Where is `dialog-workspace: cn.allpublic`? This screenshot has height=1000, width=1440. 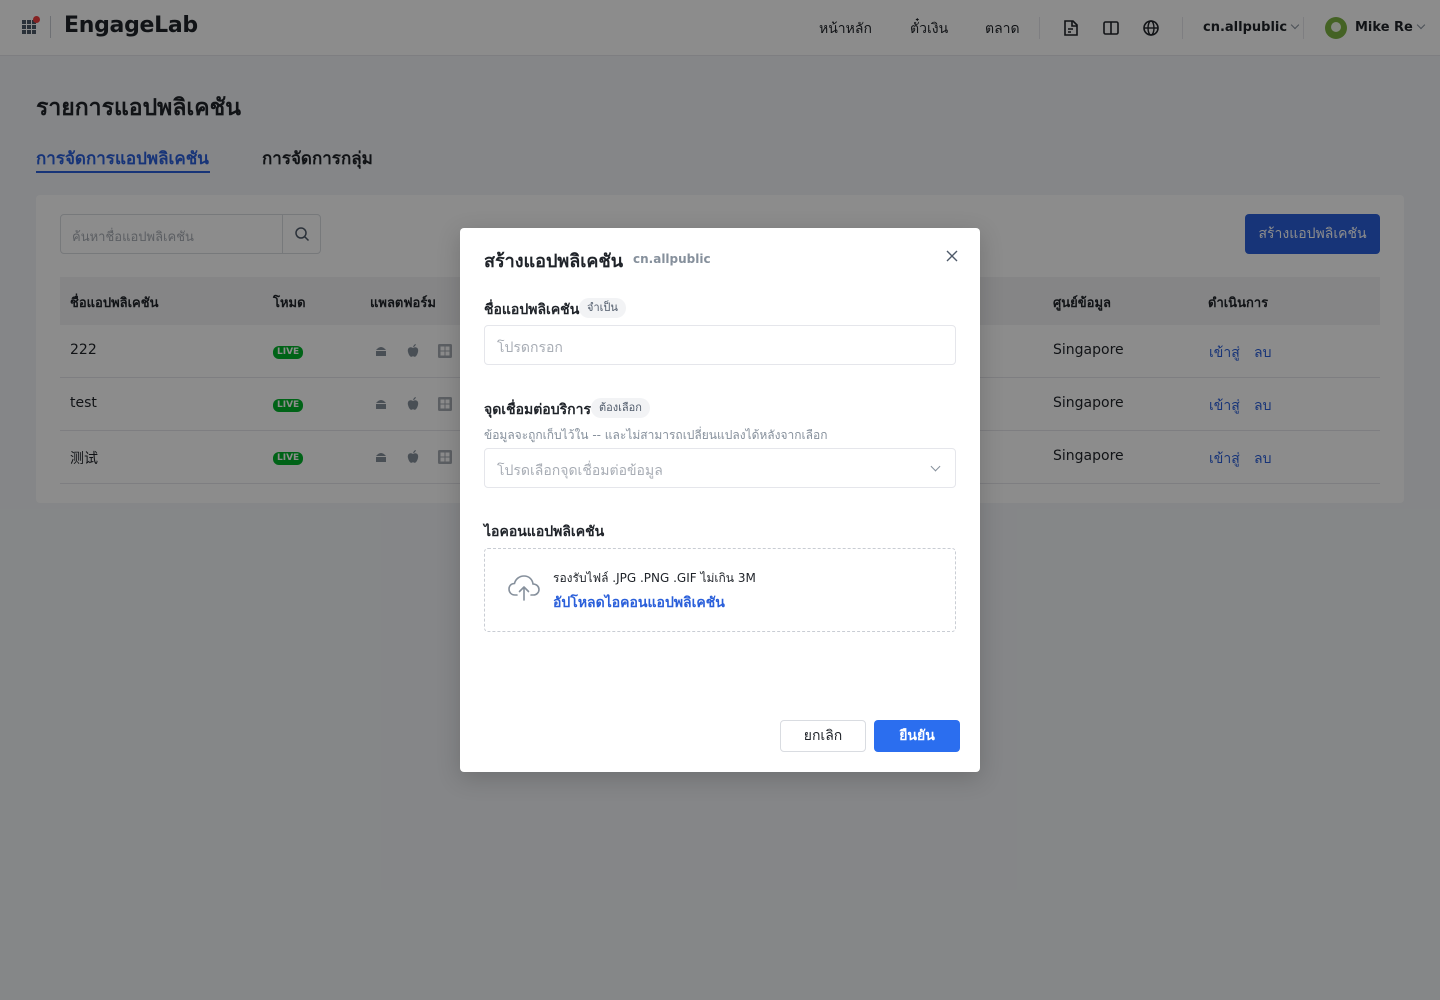
dialog-workspace: cn.allpublic is located at coordinates (672, 259).